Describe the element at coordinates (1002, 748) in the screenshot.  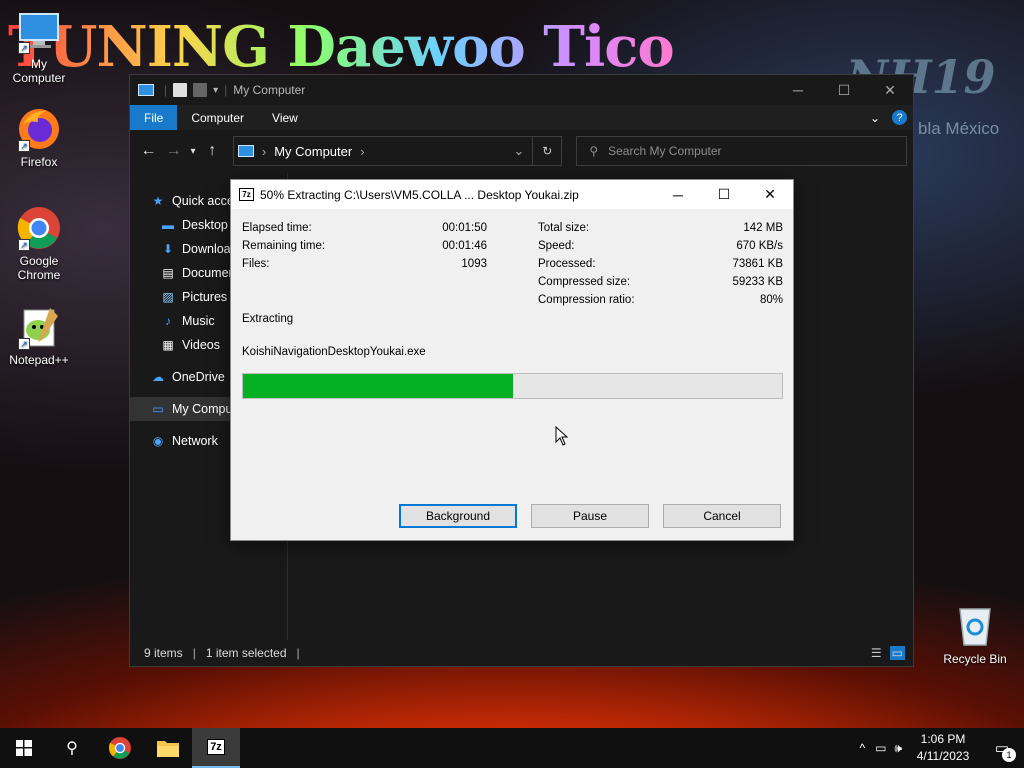
I see `notification-center-button: ▭ 1` at that location.